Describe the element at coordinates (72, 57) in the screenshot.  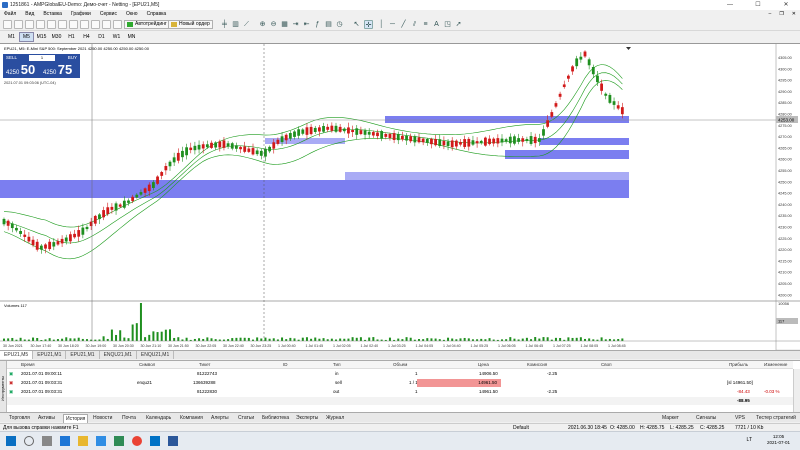
I see `buy-label: BUY` at that location.